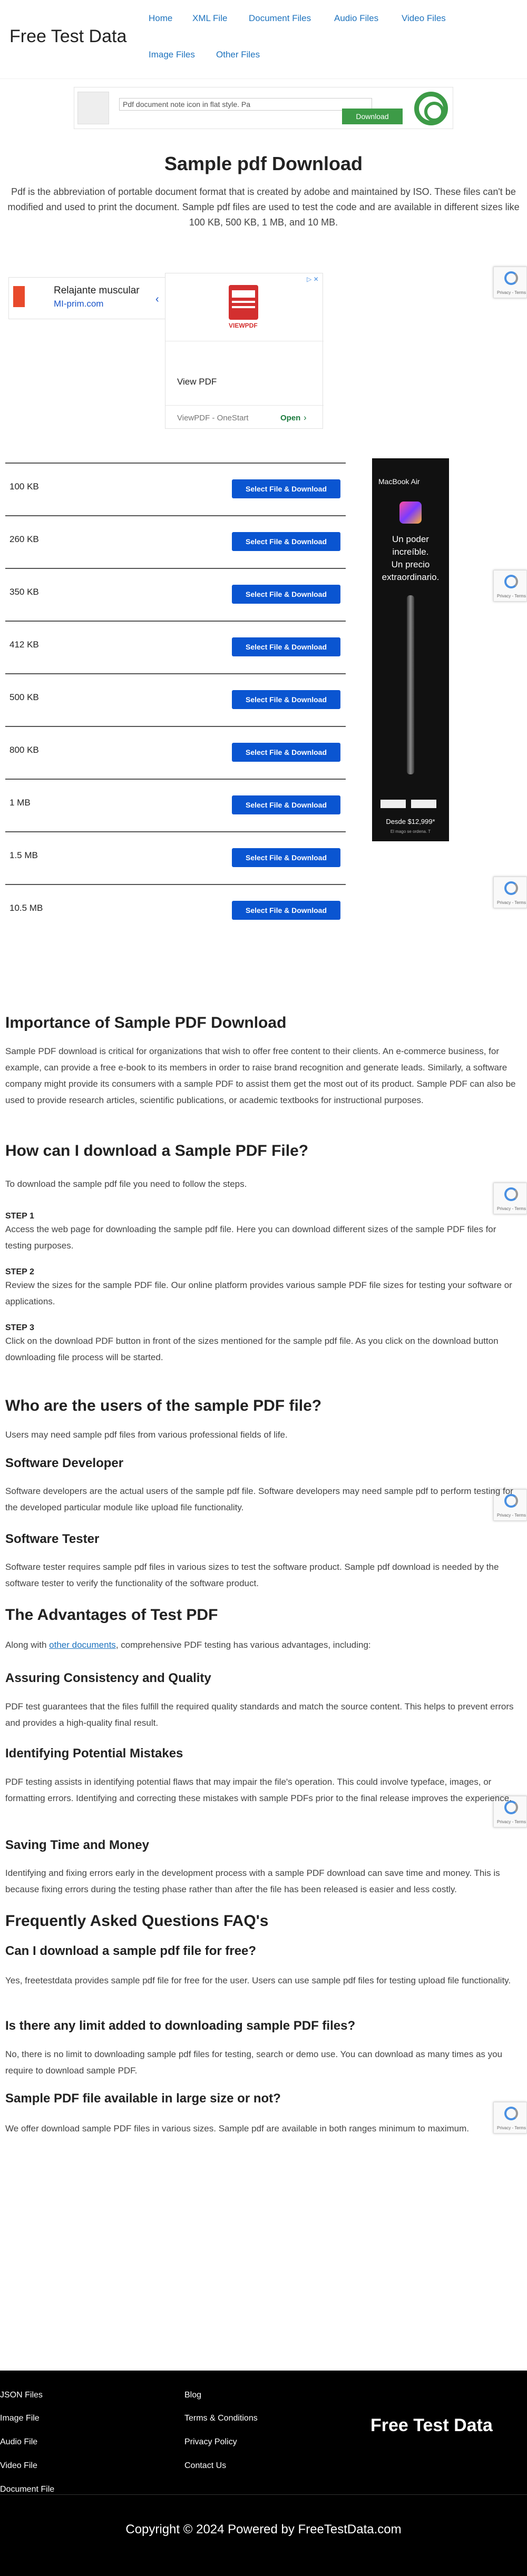 This screenshot has height=2576, width=527. I want to click on footer-link-privacy: Privacy Policy, so click(210, 2442).